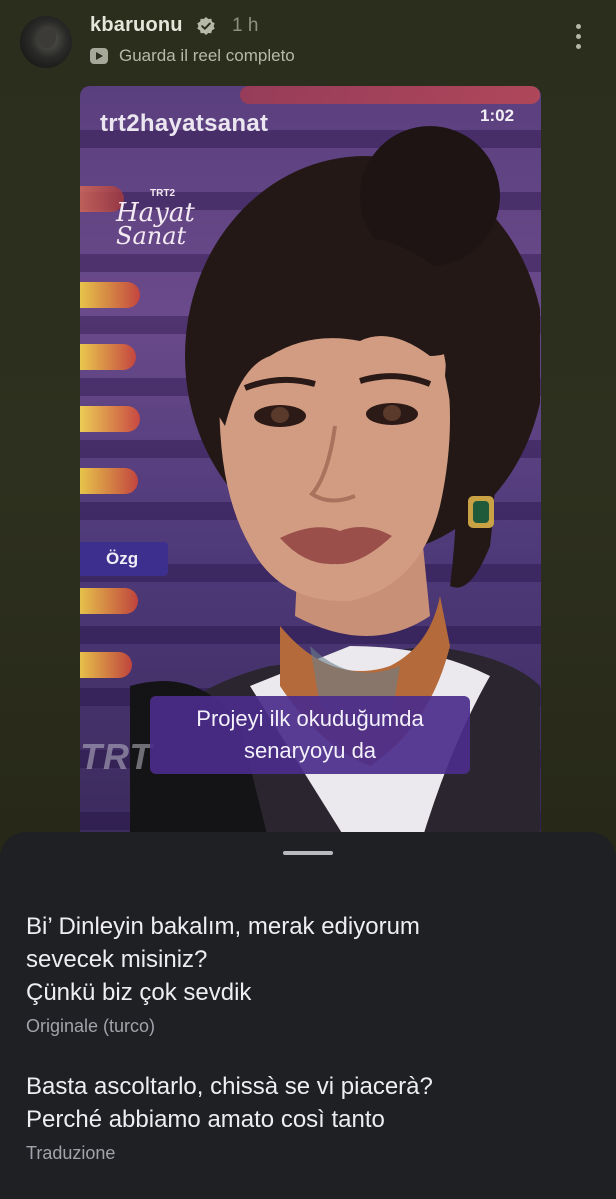 Image resolution: width=616 pixels, height=1199 pixels. I want to click on watch-full-reel-link: Guarda il reel completo, so click(192, 56).